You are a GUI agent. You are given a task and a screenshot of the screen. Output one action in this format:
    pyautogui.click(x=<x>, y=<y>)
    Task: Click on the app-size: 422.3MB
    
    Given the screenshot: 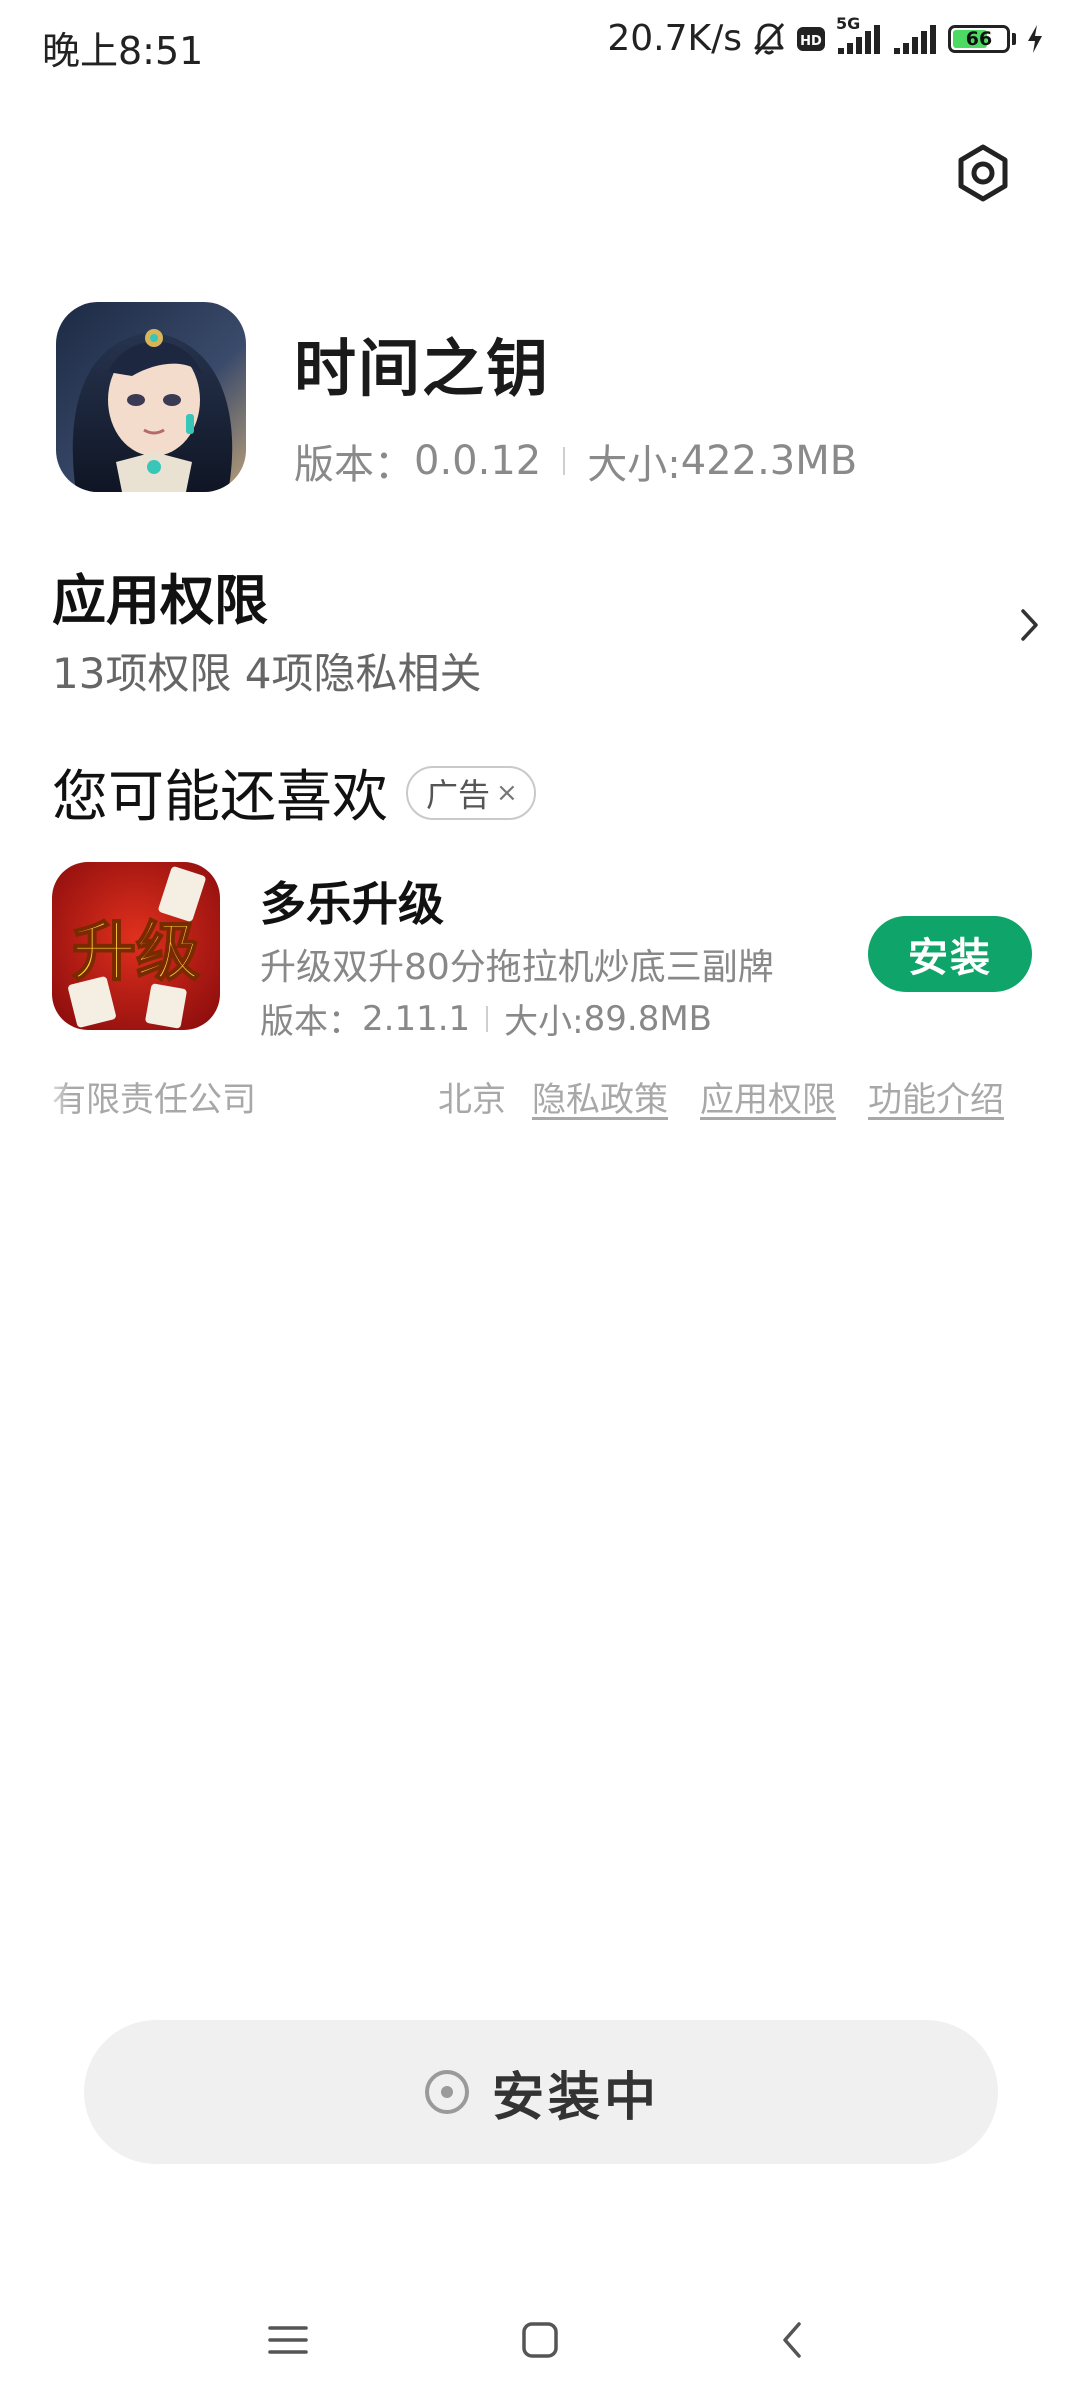 What is the action you would take?
    pyautogui.click(x=769, y=461)
    